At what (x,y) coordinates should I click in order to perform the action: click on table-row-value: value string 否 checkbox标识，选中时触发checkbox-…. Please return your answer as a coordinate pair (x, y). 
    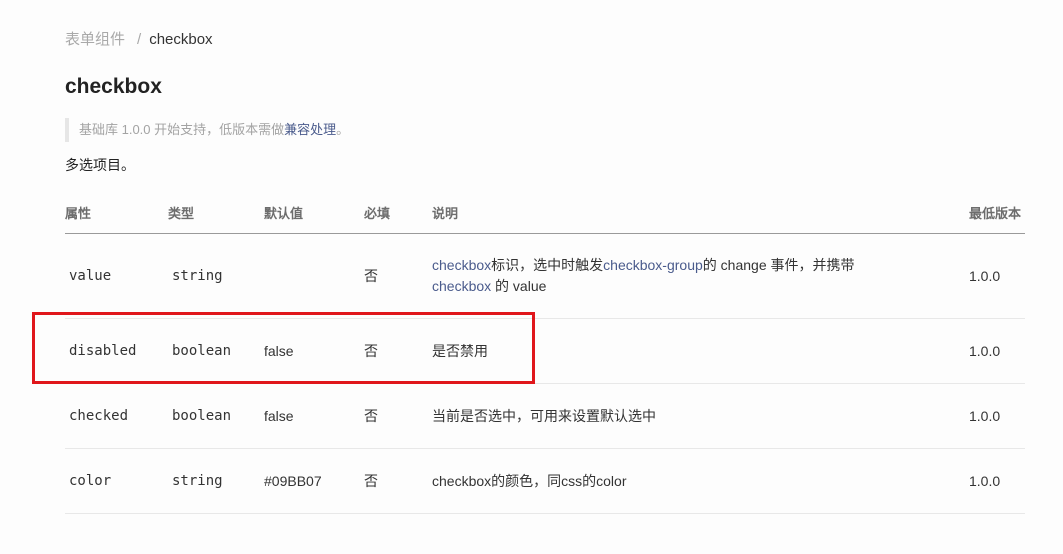
    Looking at the image, I should click on (545, 276).